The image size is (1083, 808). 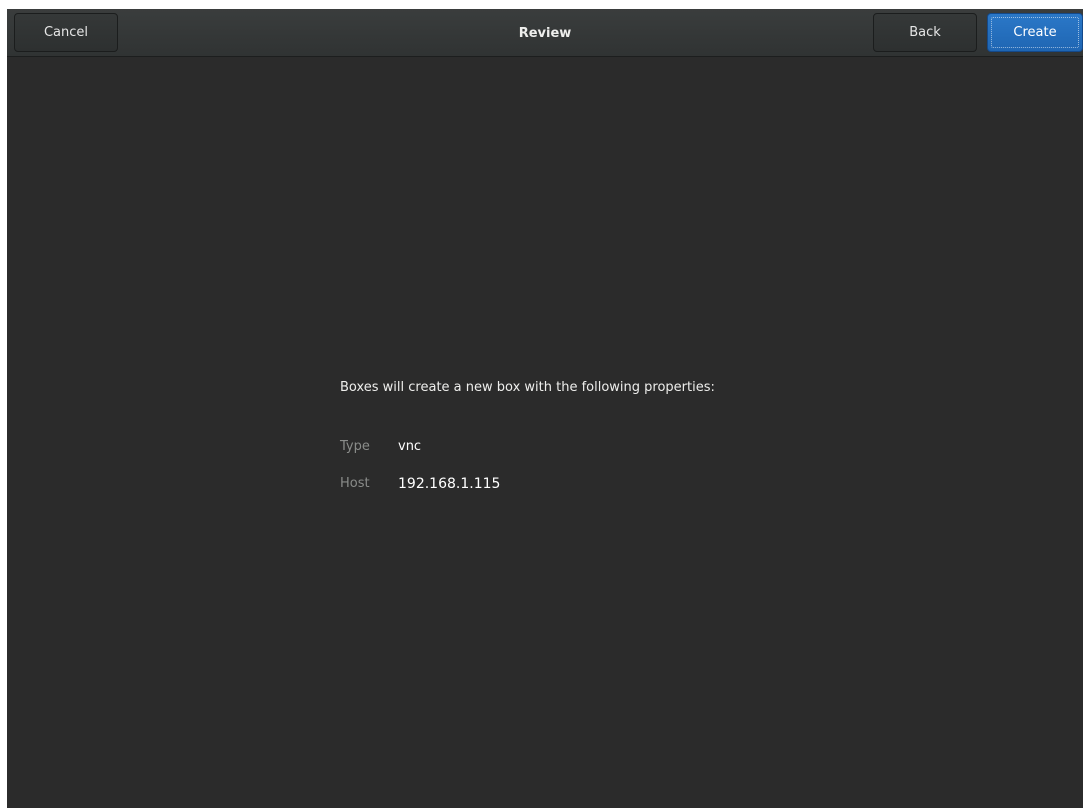 I want to click on create-button: Create, so click(x=1035, y=32).